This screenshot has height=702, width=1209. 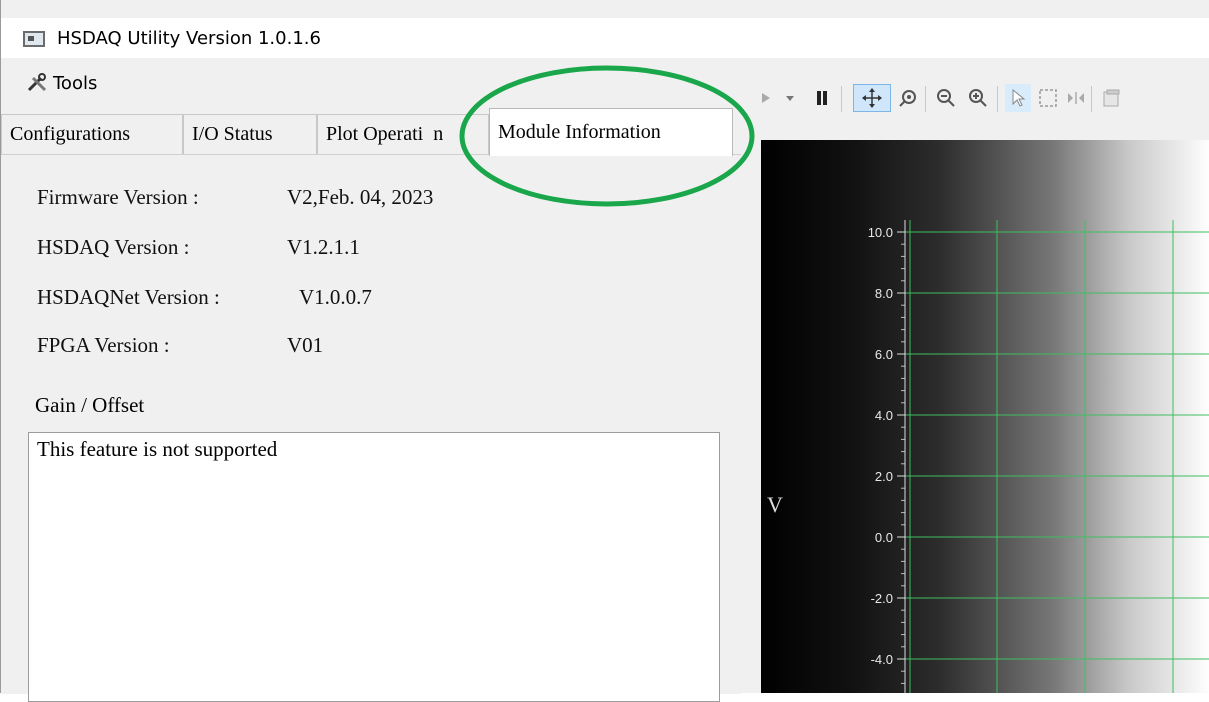 I want to click on menu-tools-label: Tools, so click(x=75, y=83).